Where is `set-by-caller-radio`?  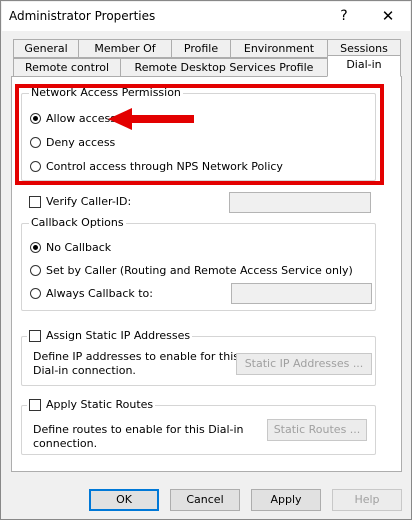 set-by-caller-radio is located at coordinates (35, 270).